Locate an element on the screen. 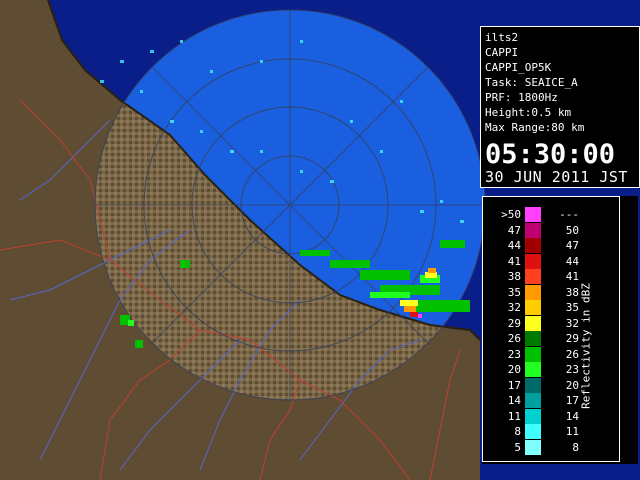 This screenshot has height=480, width=640. legend-row-low: 23 is located at coordinates (514, 354).